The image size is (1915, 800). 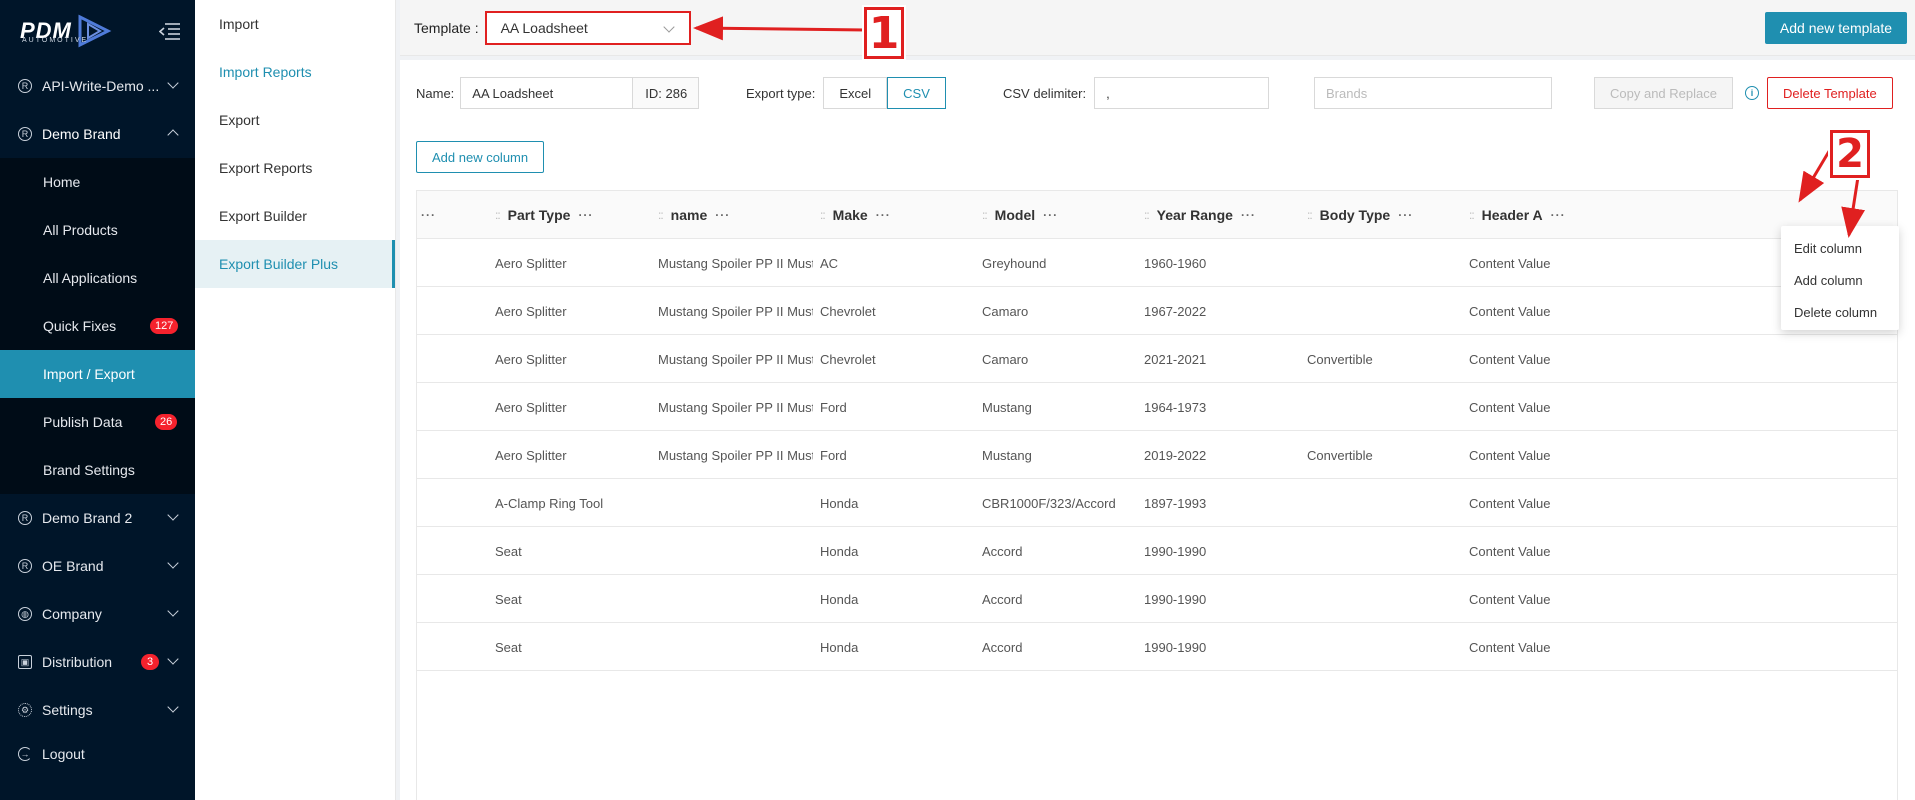 What do you see at coordinates (547, 93) in the screenshot?
I see `name-input: AA Loadsheet` at bounding box center [547, 93].